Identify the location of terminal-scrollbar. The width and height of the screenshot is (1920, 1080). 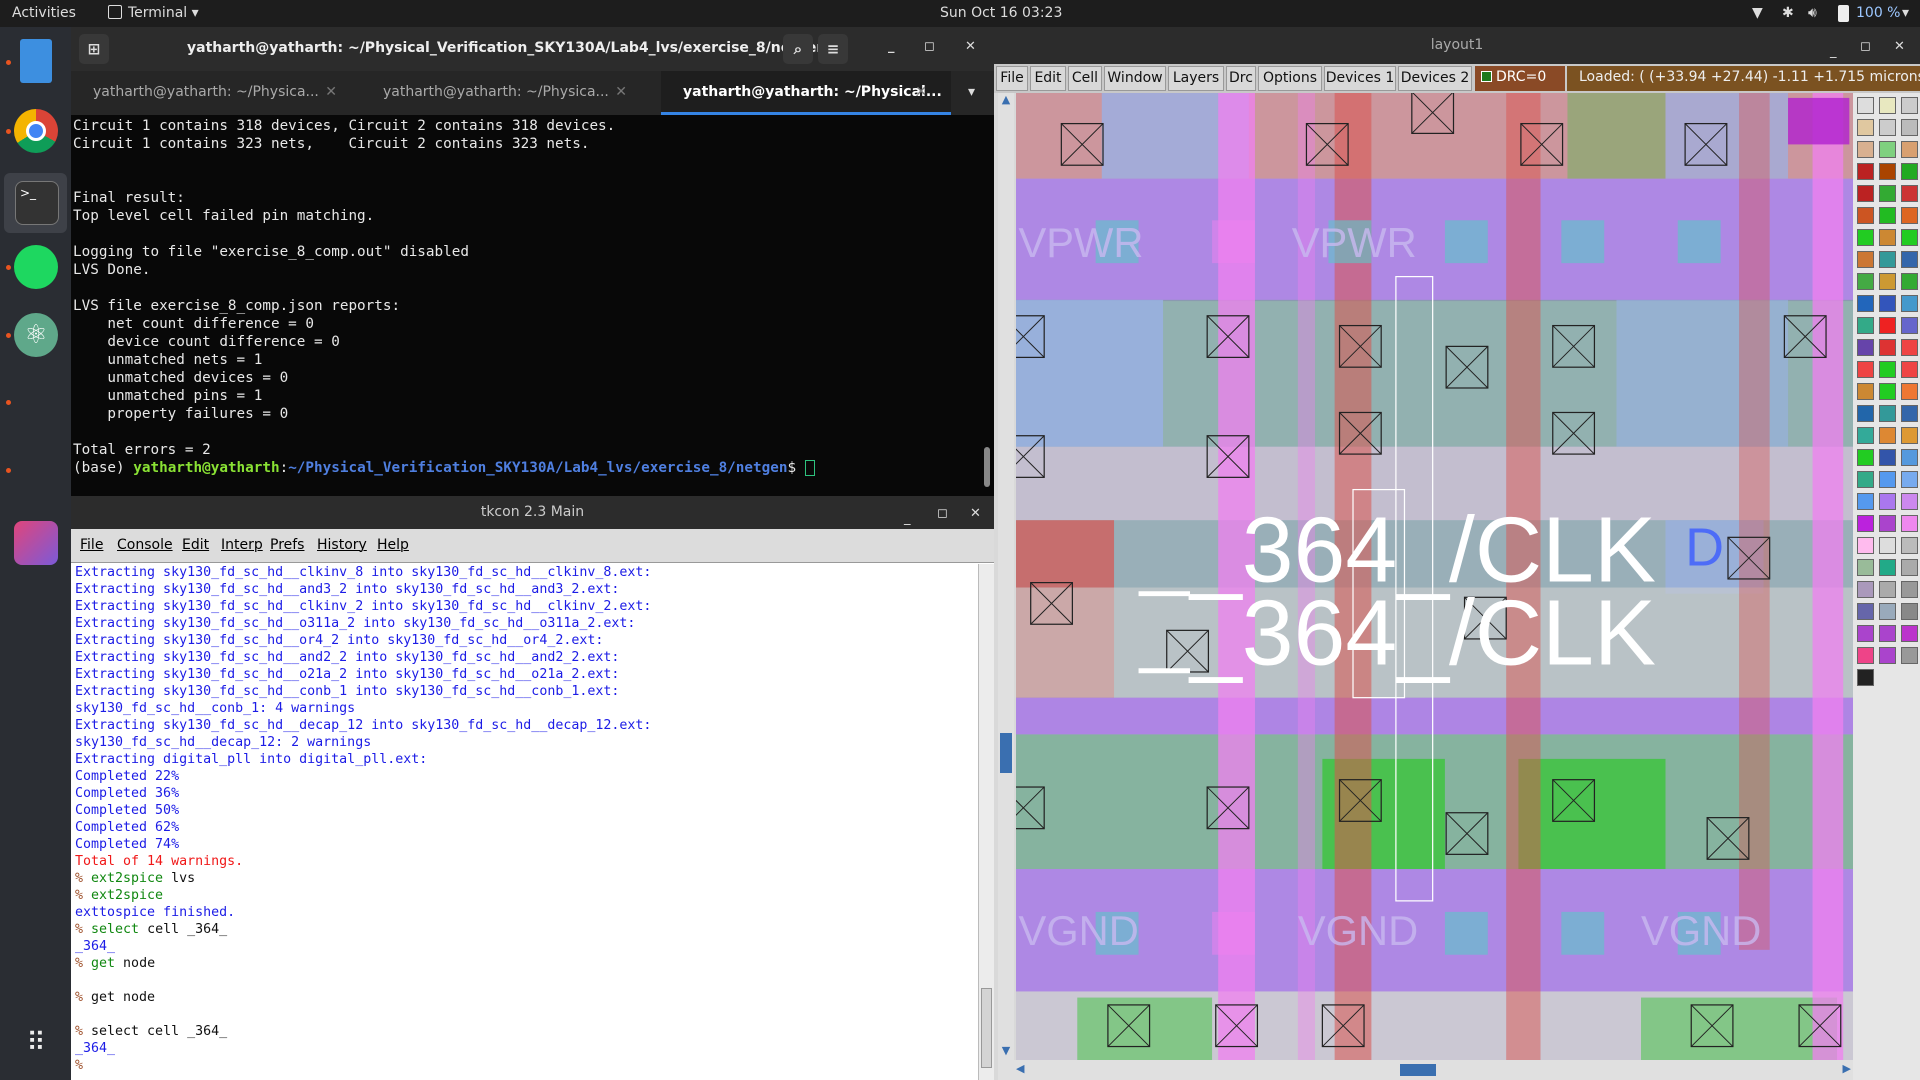
(987, 304).